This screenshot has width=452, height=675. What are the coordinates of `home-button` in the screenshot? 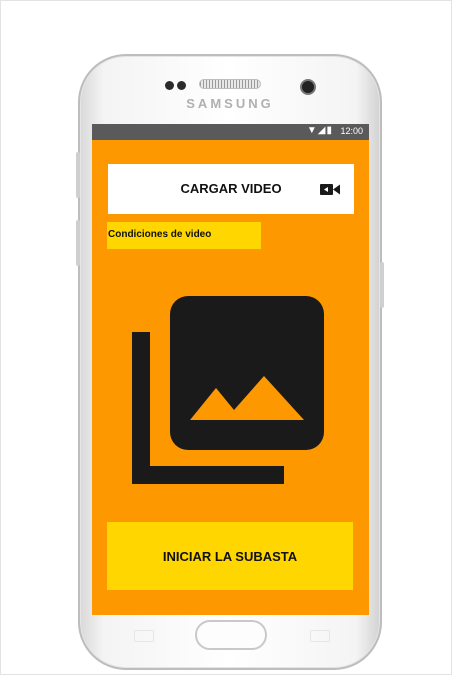 It's located at (231, 635).